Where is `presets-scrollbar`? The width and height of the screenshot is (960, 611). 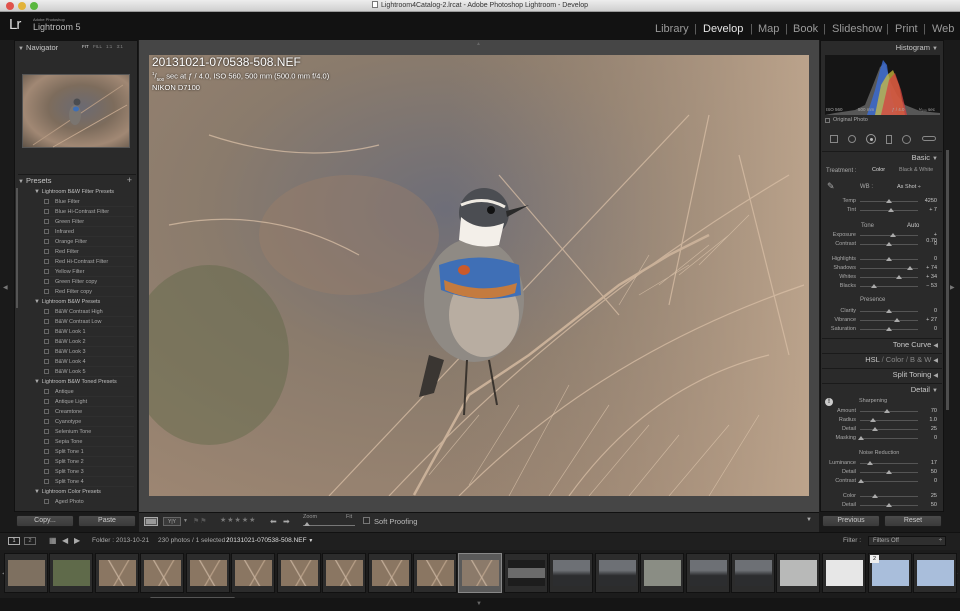
presets-scrollbar is located at coordinates (17, 248).